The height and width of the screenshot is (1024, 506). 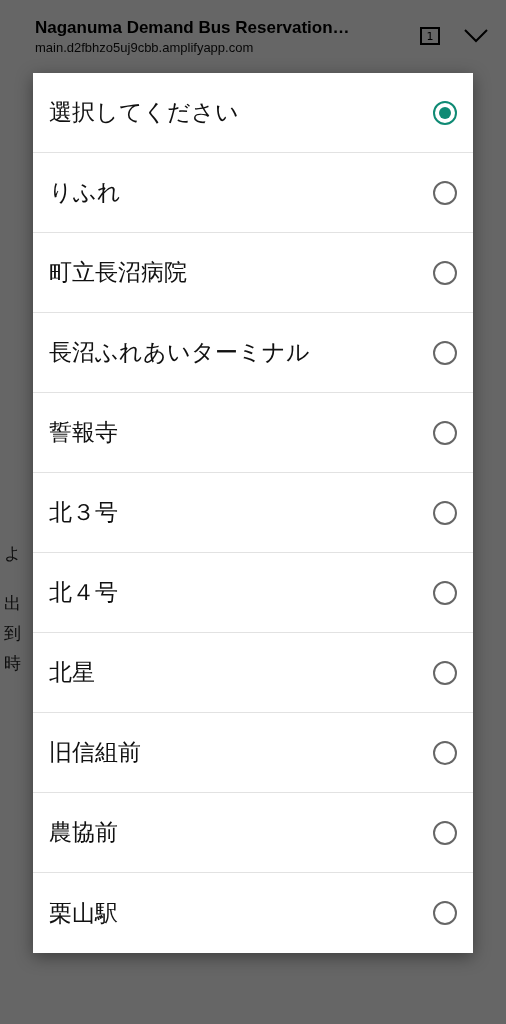 I want to click on option-label: 農協前, so click(x=84, y=832).